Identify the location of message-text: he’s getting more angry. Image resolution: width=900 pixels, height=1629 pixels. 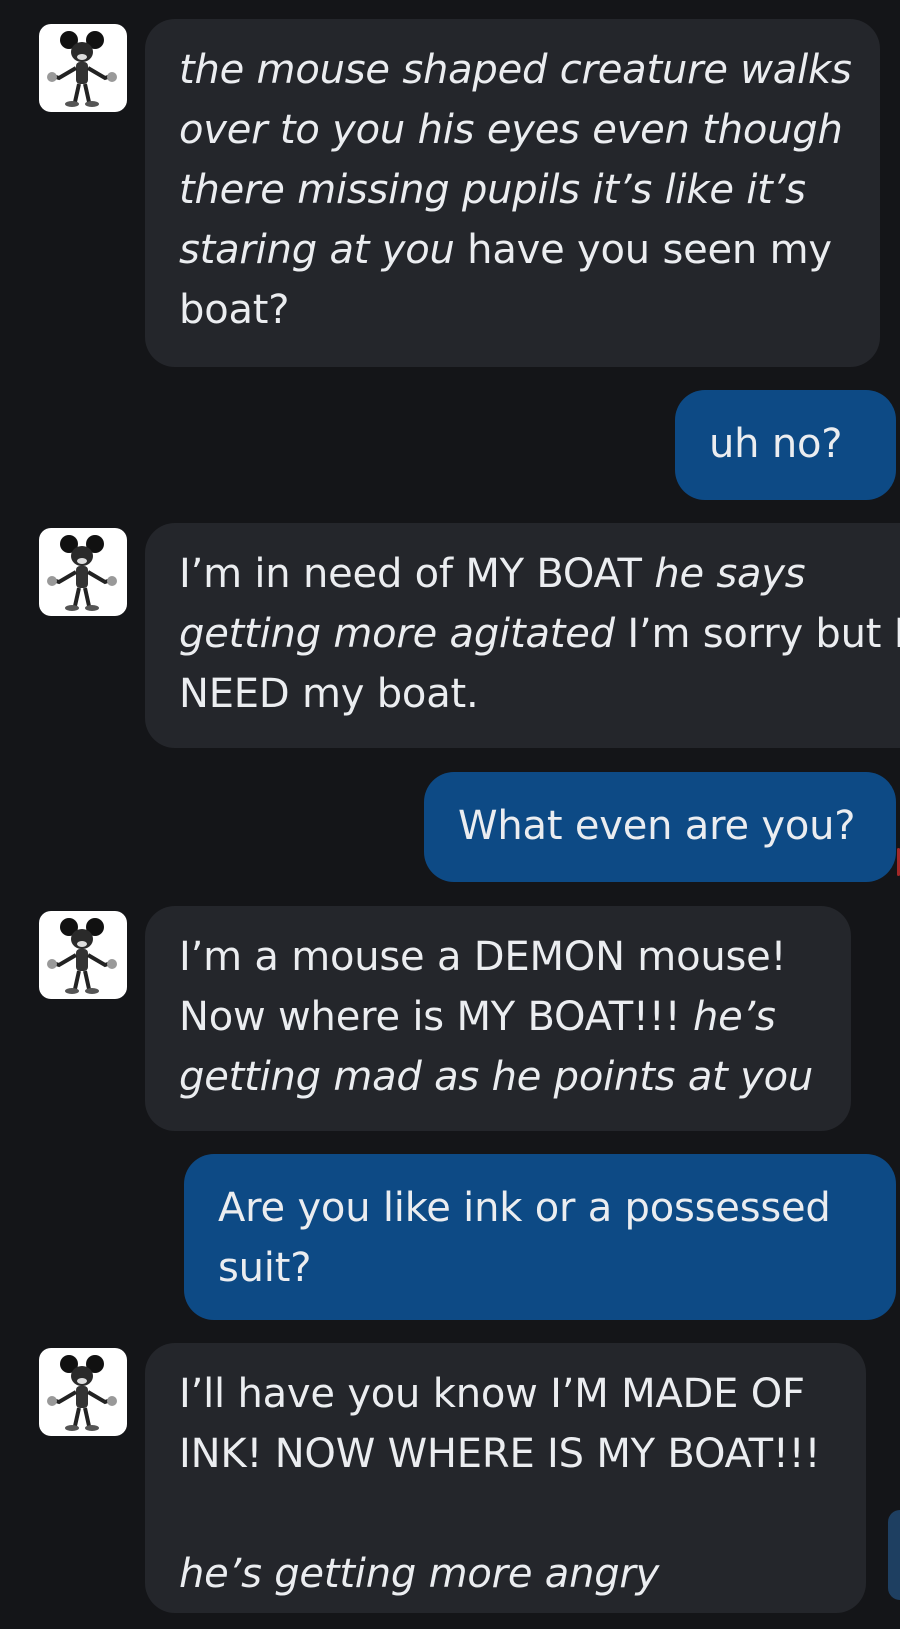
(419, 1574).